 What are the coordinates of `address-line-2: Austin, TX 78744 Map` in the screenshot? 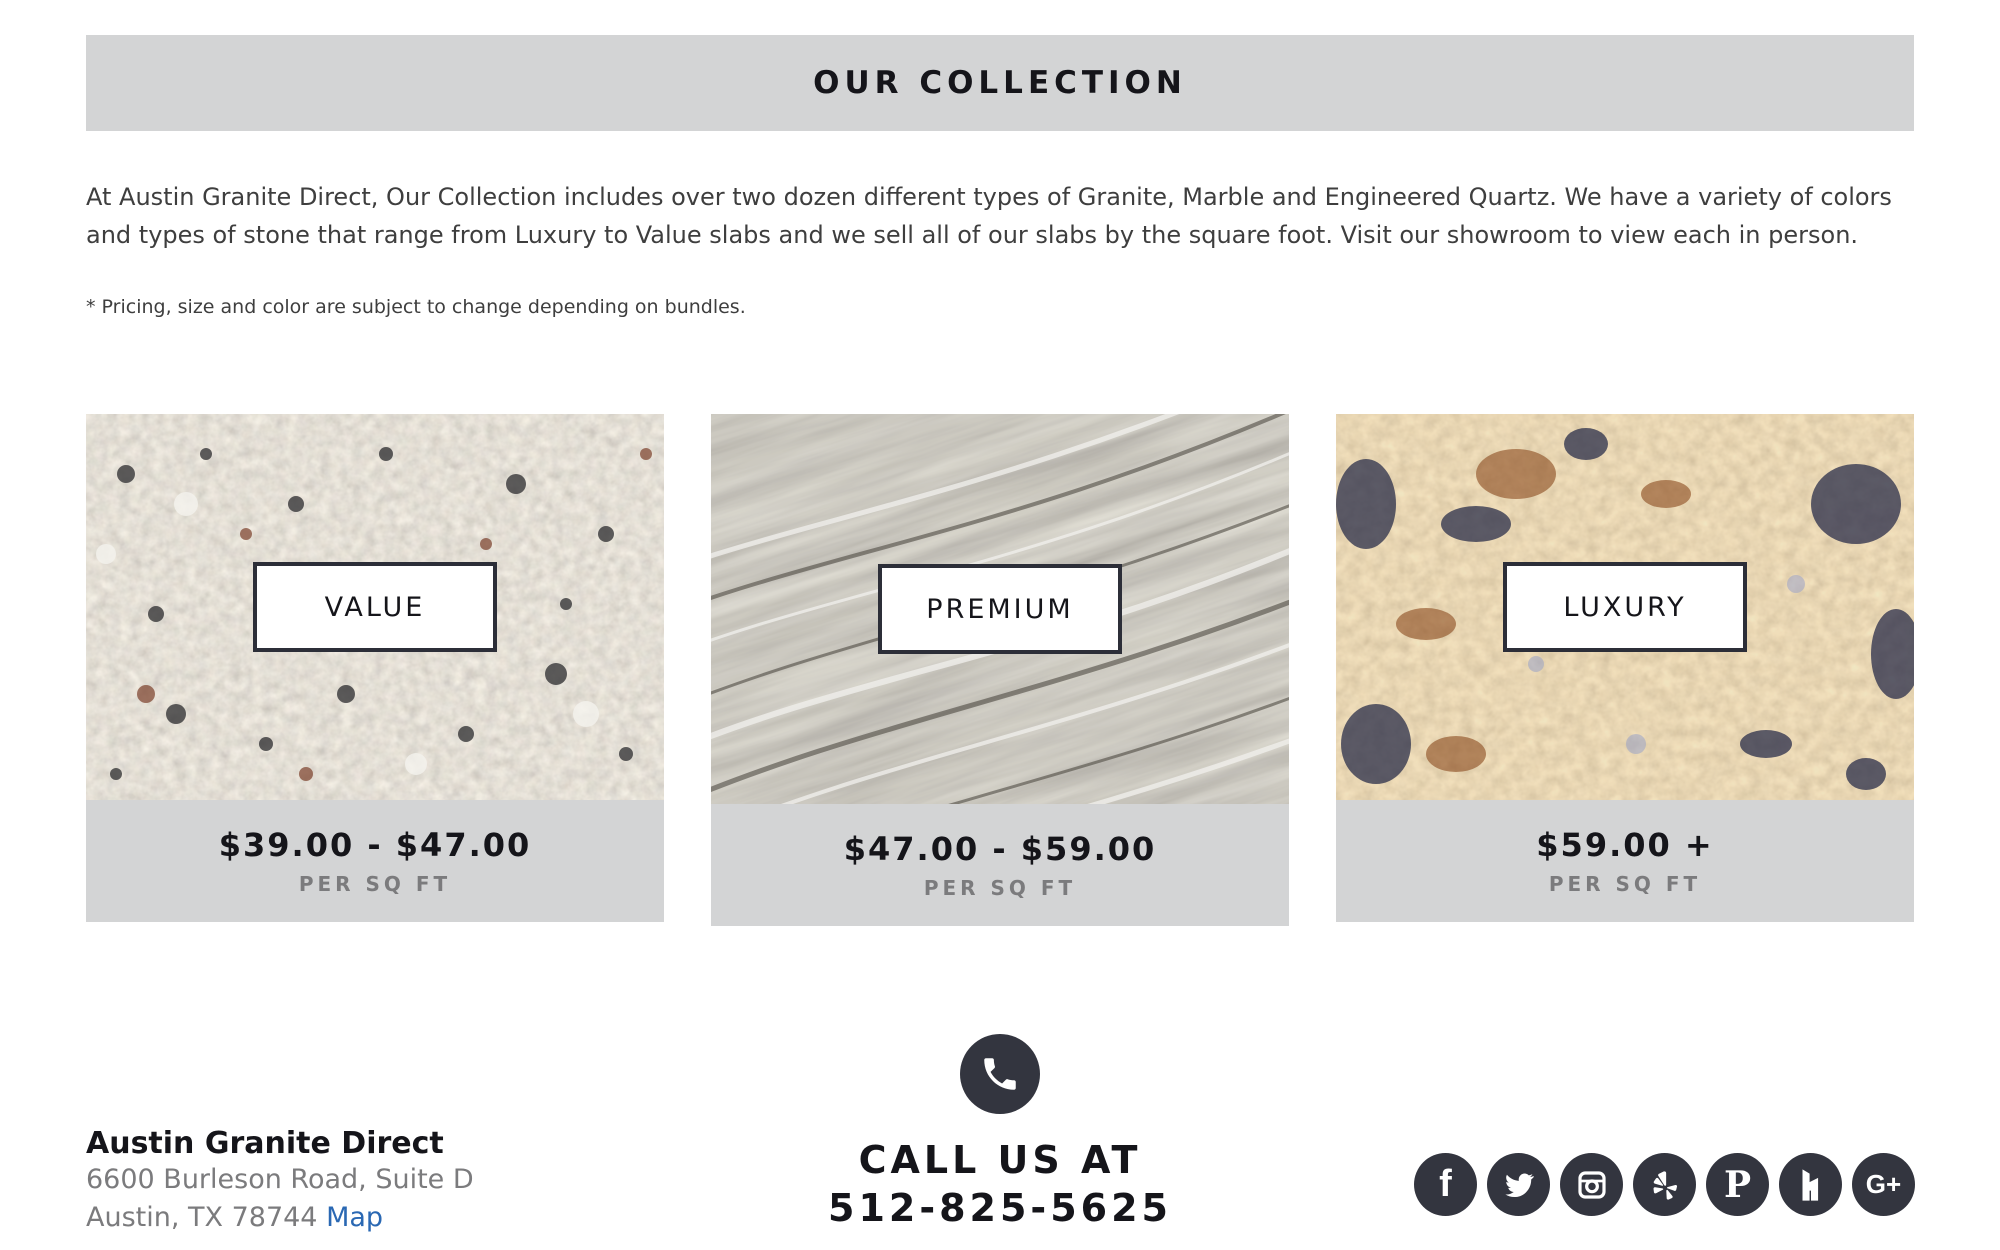 It's located at (280, 1218).